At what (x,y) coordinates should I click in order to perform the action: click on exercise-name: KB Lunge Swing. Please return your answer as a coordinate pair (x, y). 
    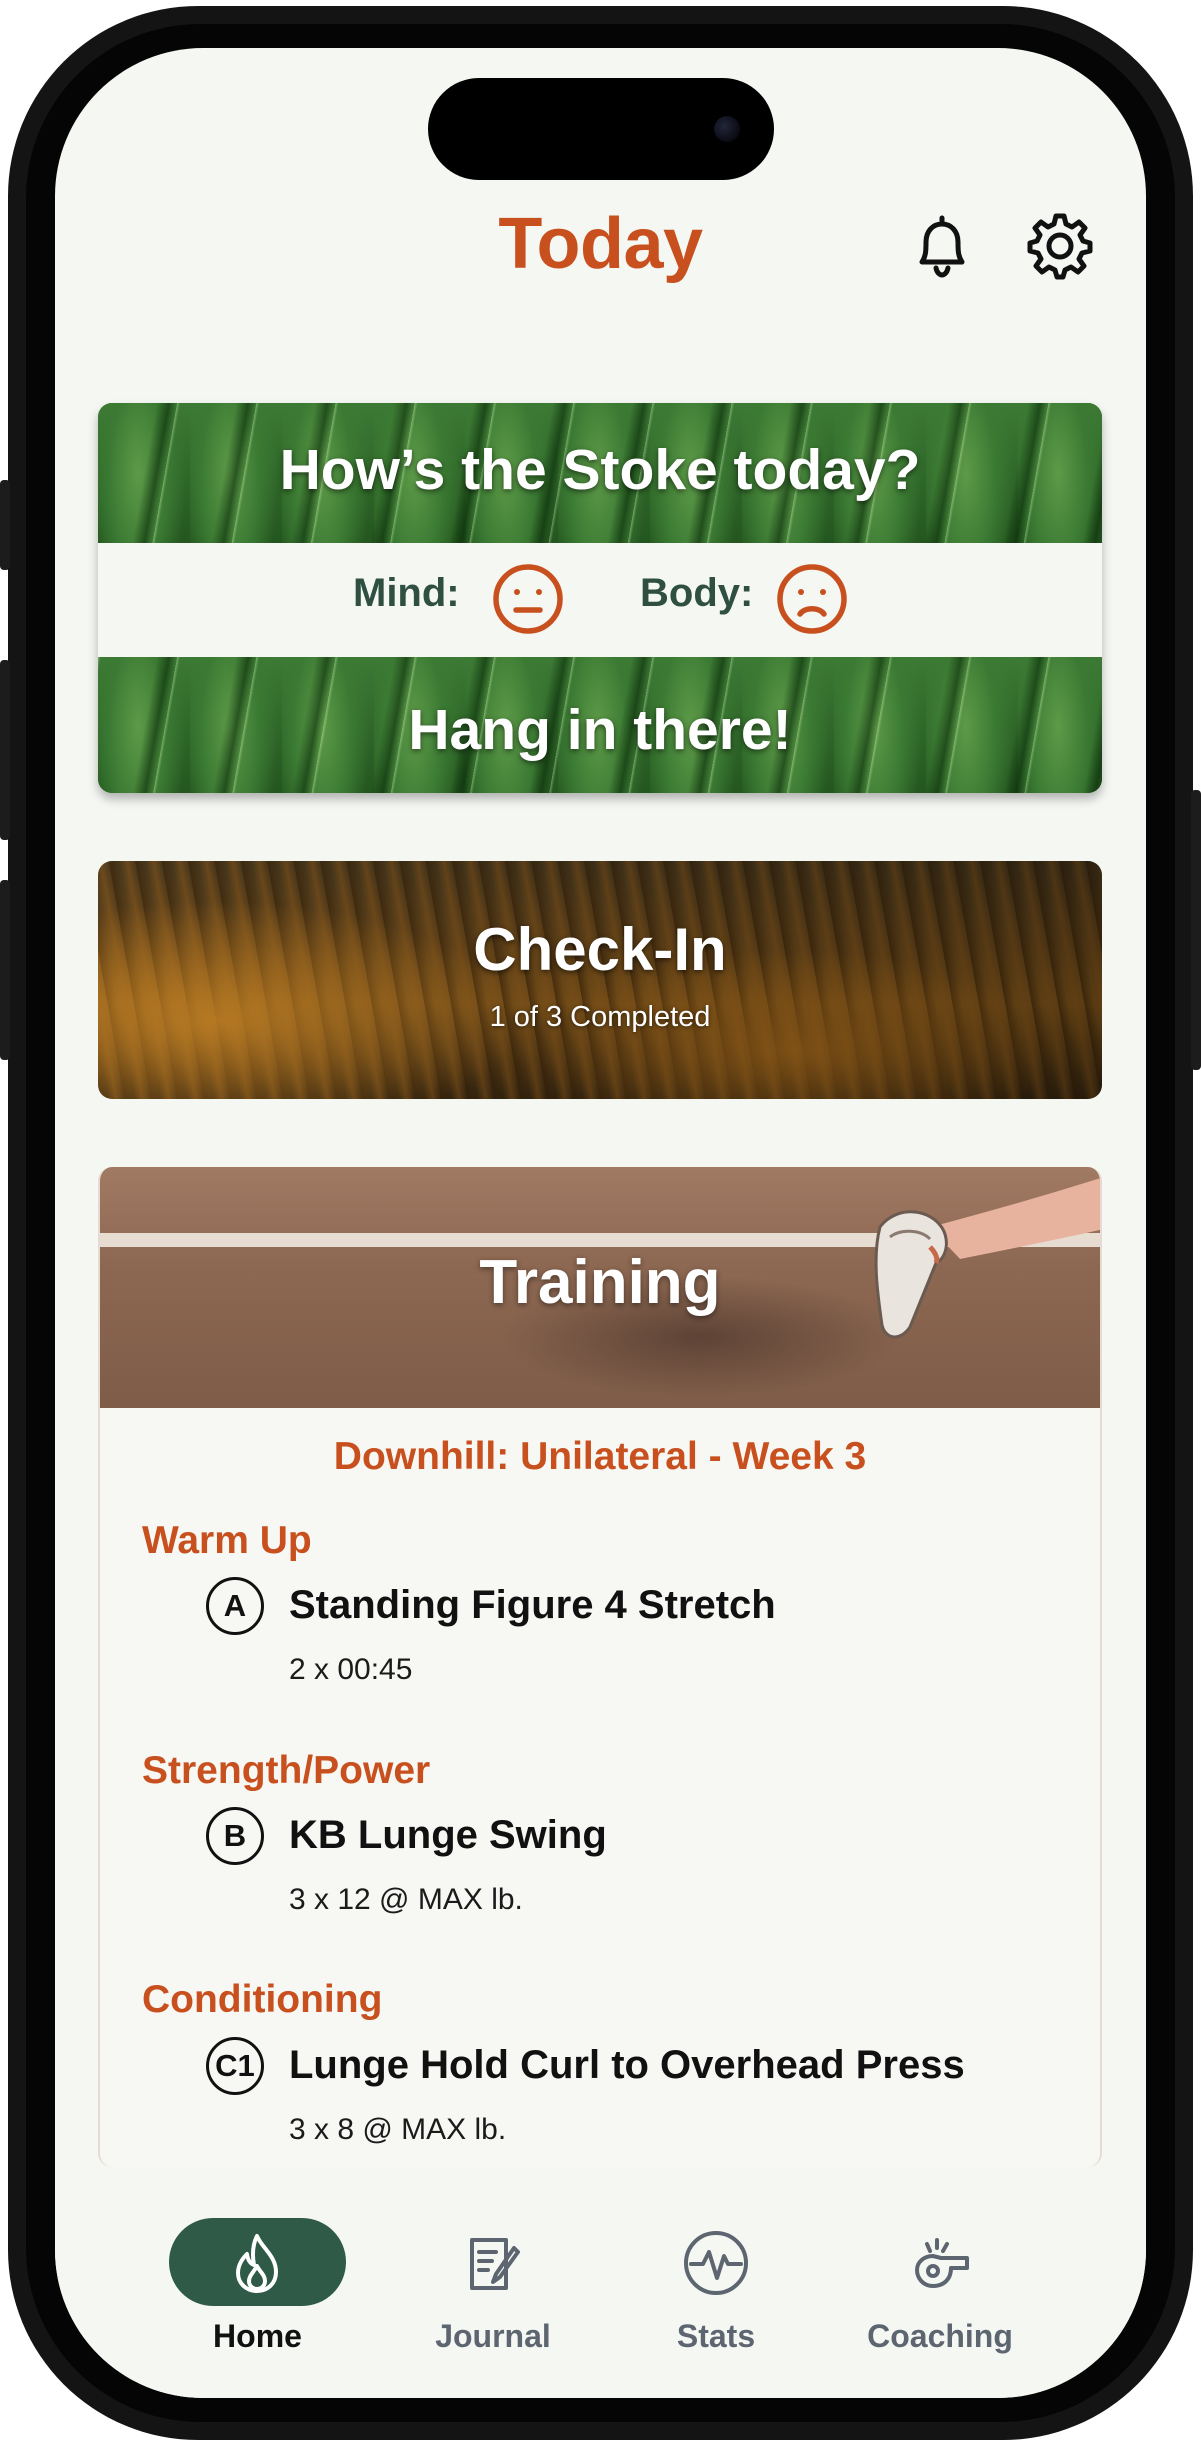
    Looking at the image, I should click on (448, 1835).